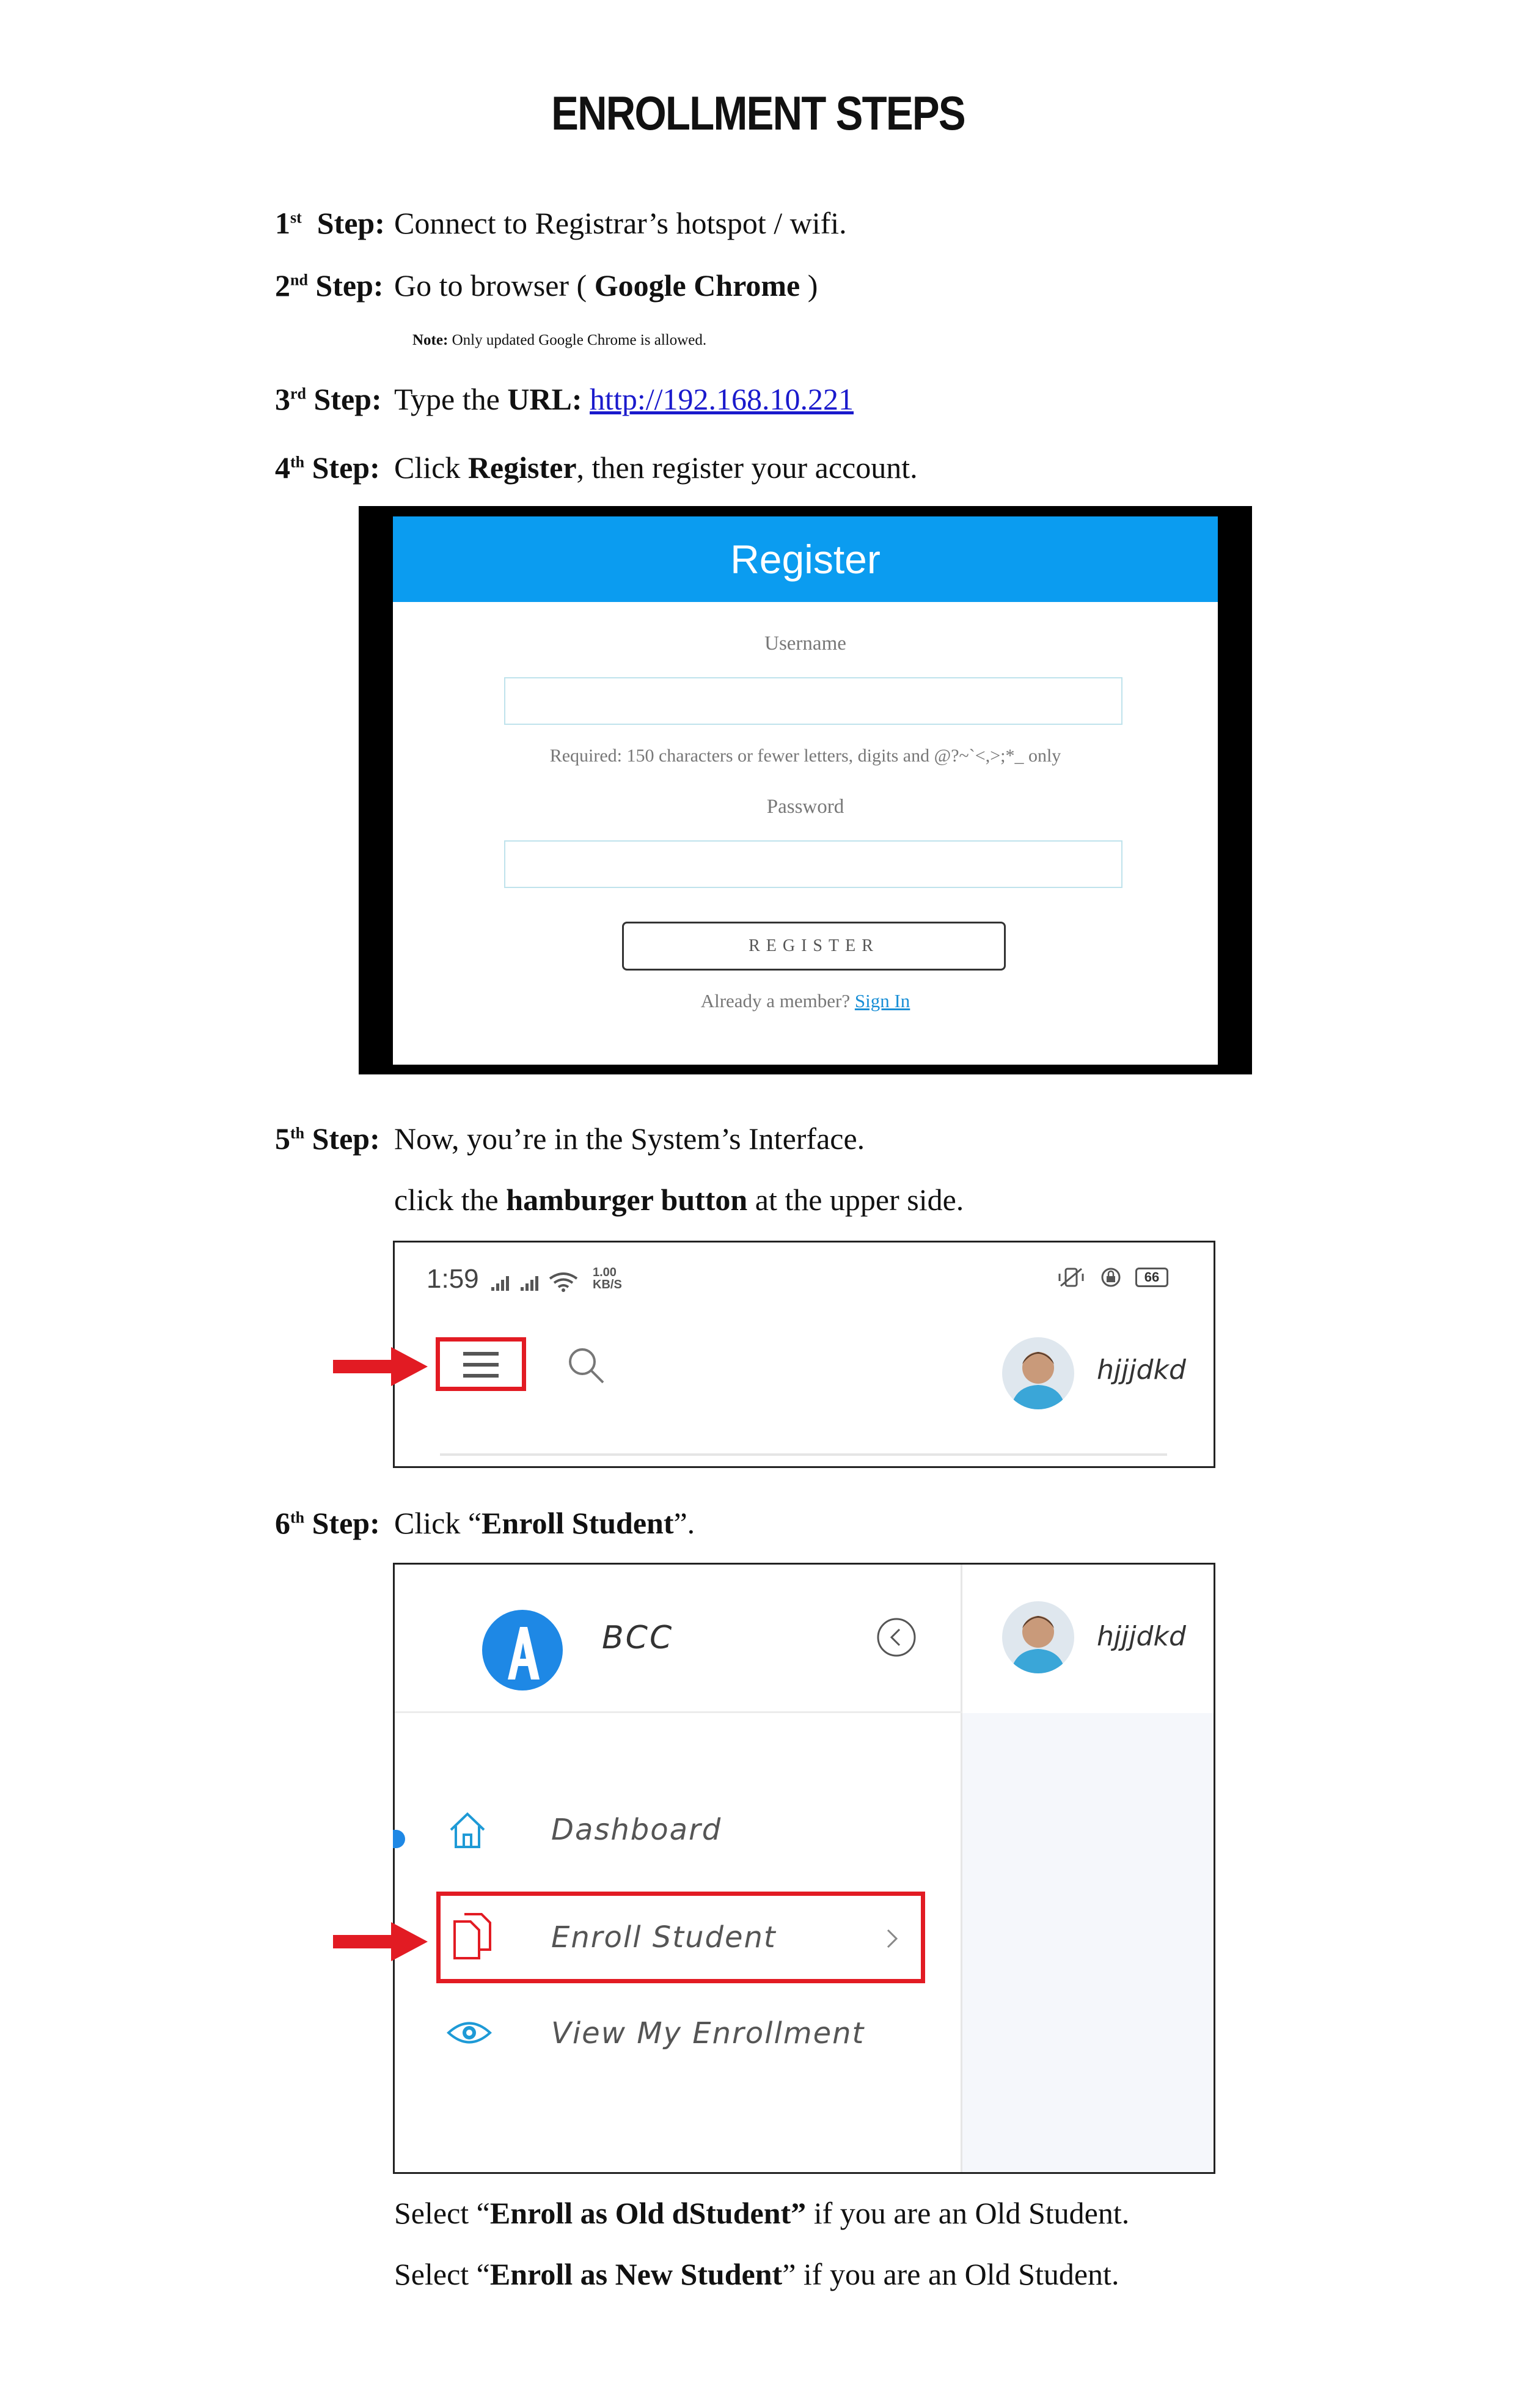  Describe the element at coordinates (664, 1937) in the screenshot. I see `sidebar-item-label: Enroll Student` at that location.